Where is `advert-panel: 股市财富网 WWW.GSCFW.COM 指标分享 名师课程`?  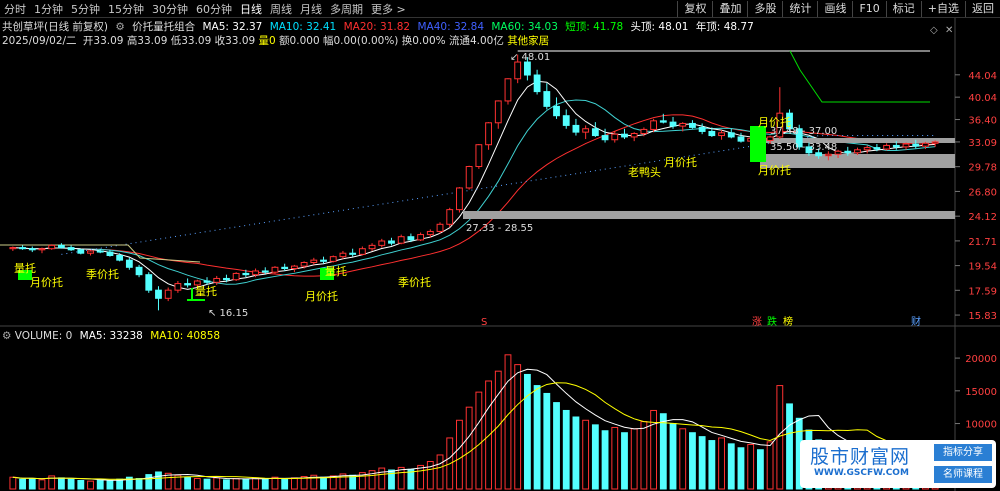
advert-panel: 股市财富网 WWW.GSCFW.COM 指标分享 名师课程 is located at coordinates (898, 464).